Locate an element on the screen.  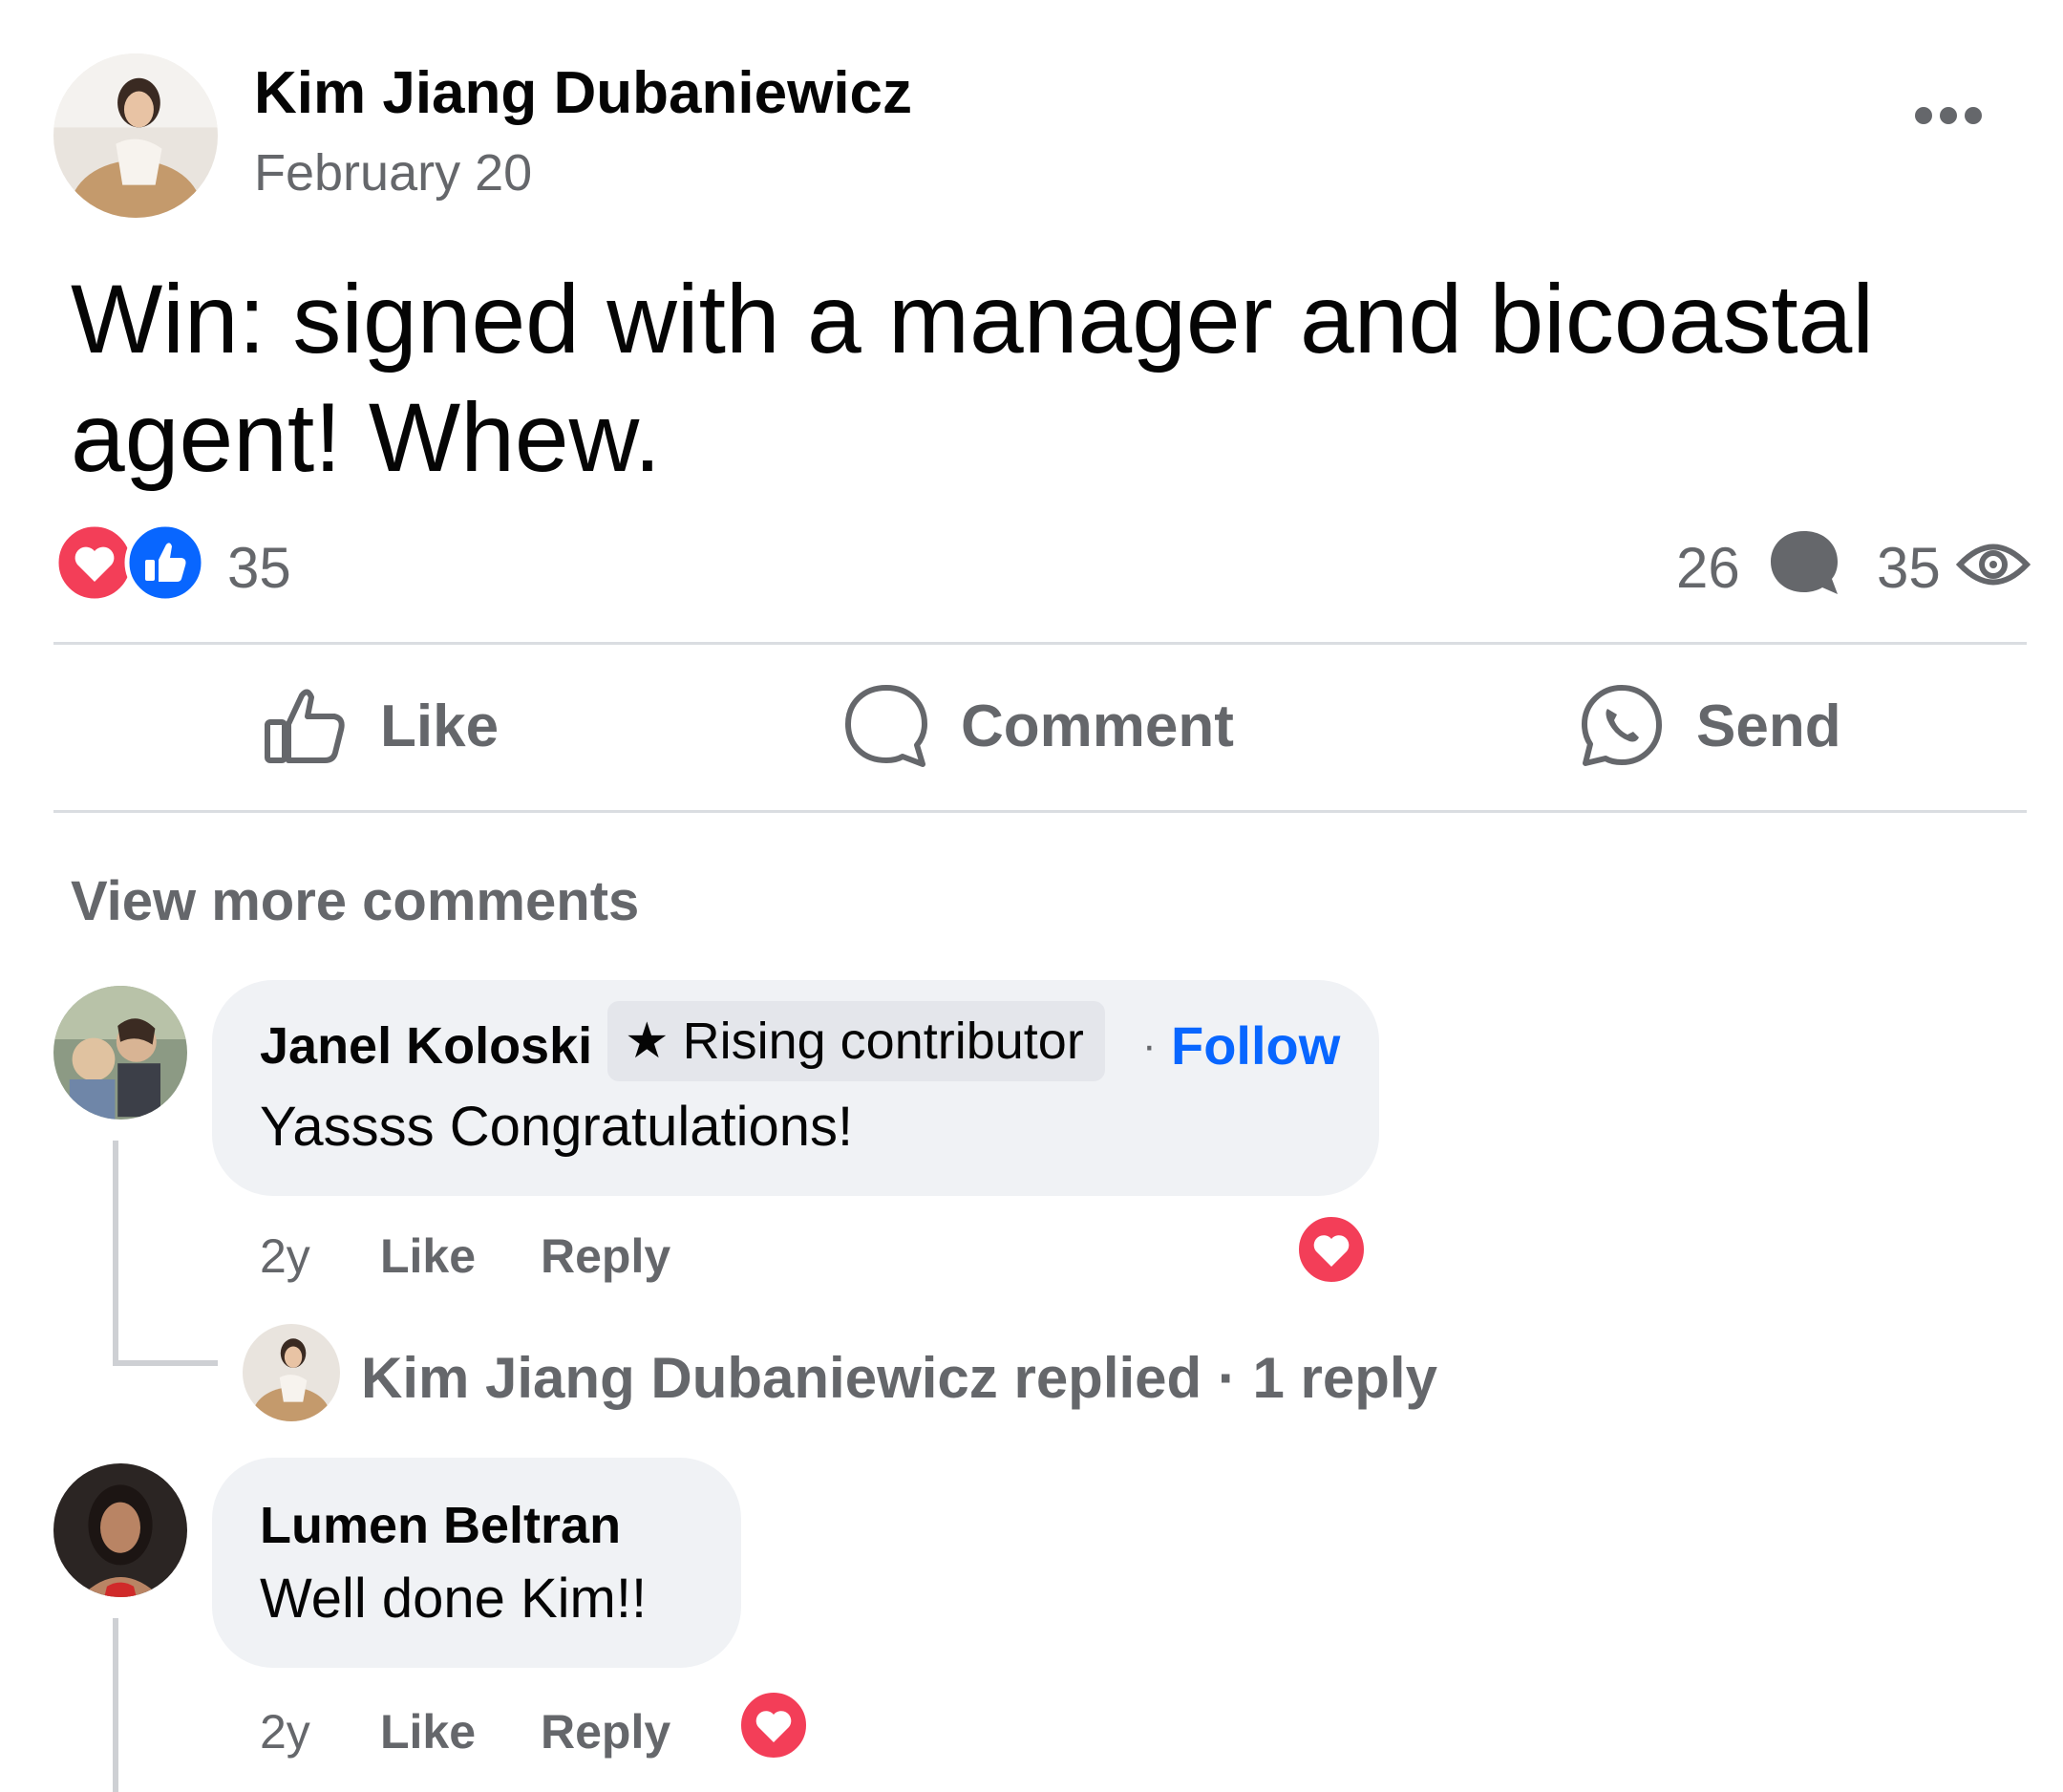
more-dots-icon is located at coordinates (1923, 115).